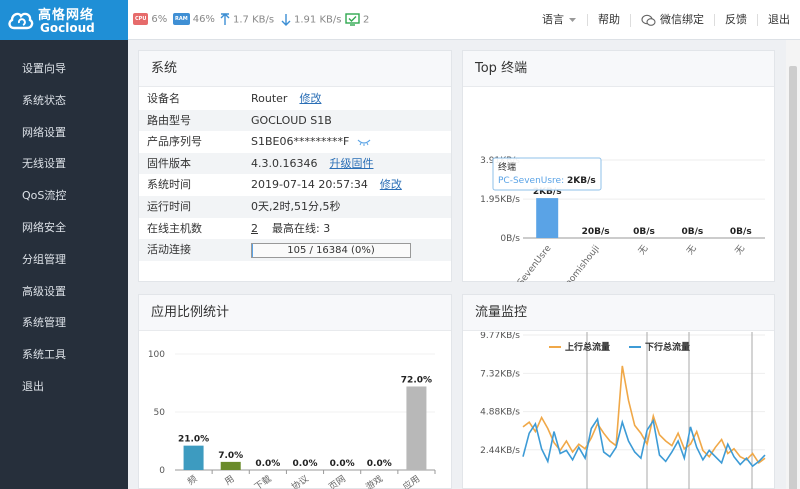 Image resolution: width=800 pixels, height=489 pixels. Describe the element at coordinates (295, 313) in the screenshot. I see `app-stats-title: 应用比例统计` at that location.